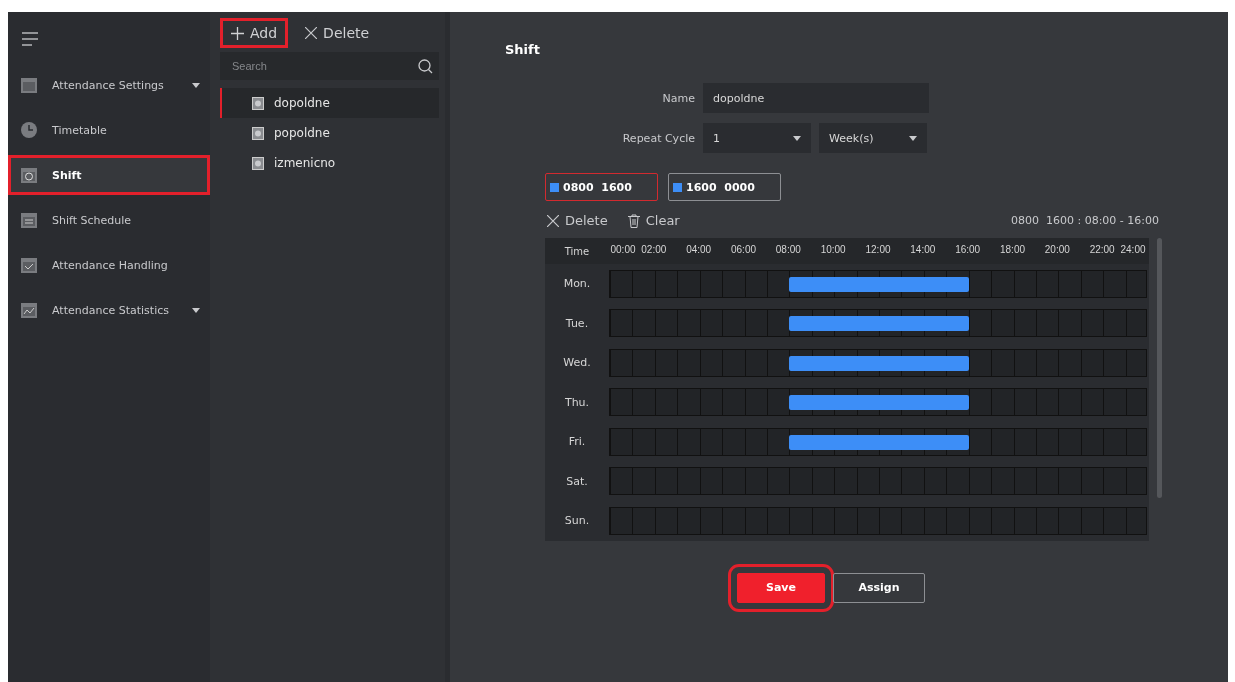 The height and width of the screenshot is (682, 1235). What do you see at coordinates (29, 310) in the screenshot?
I see `chart-icon` at bounding box center [29, 310].